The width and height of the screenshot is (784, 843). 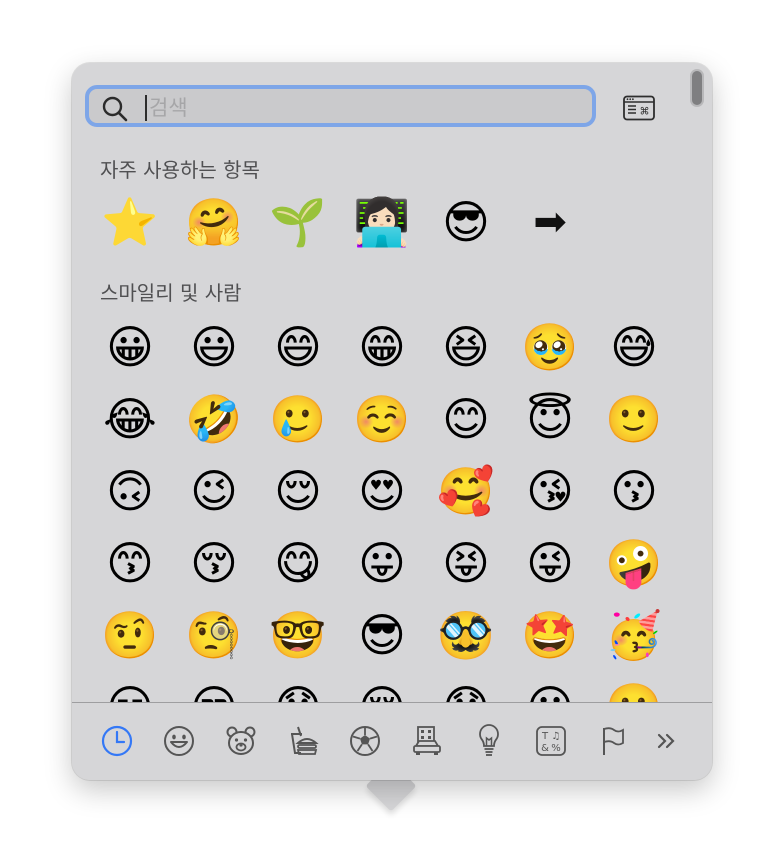 I want to click on emoji-cell: 😊, so click(x=466, y=419).